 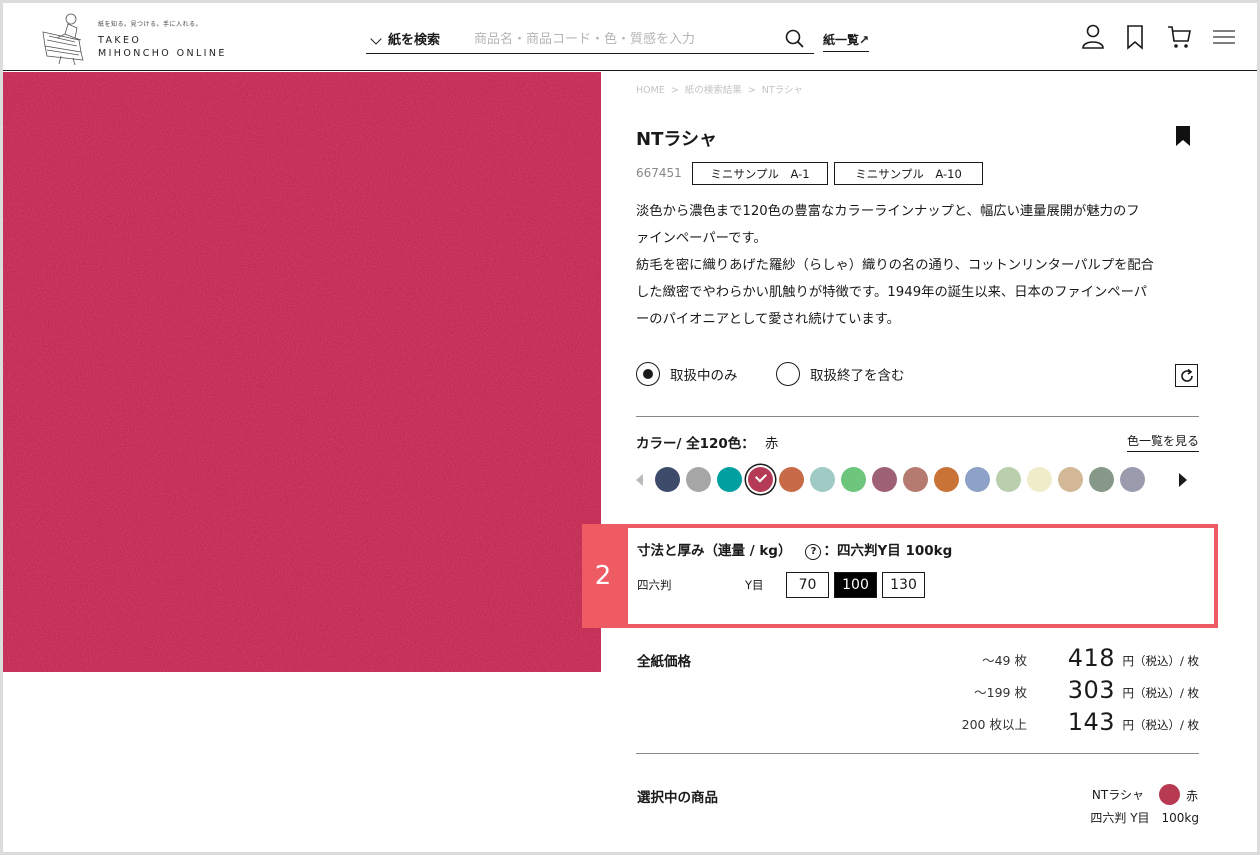 I want to click on size-title-text: 寸法と厚み（連量 / kg）, so click(x=714, y=551).